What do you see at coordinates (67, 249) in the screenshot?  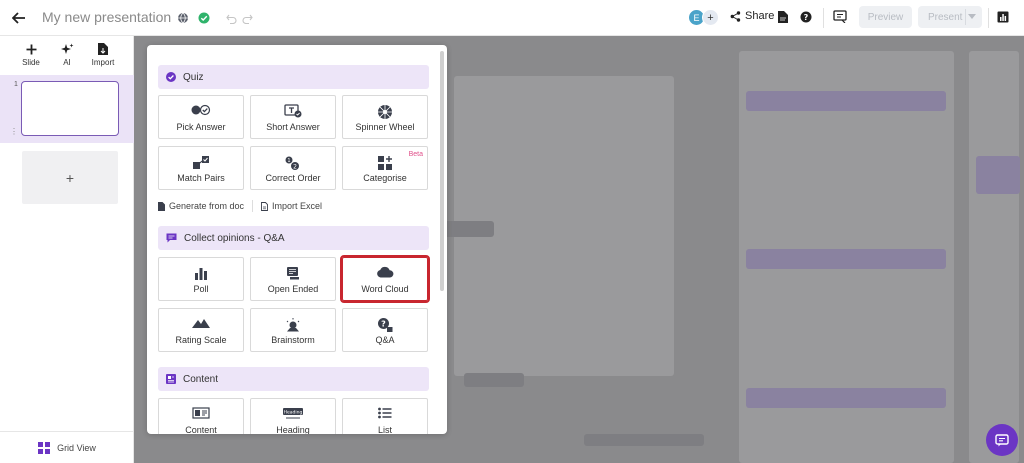 I see `slides-sidebar: Slide AI Import 1 ⋮ + Grid View` at bounding box center [67, 249].